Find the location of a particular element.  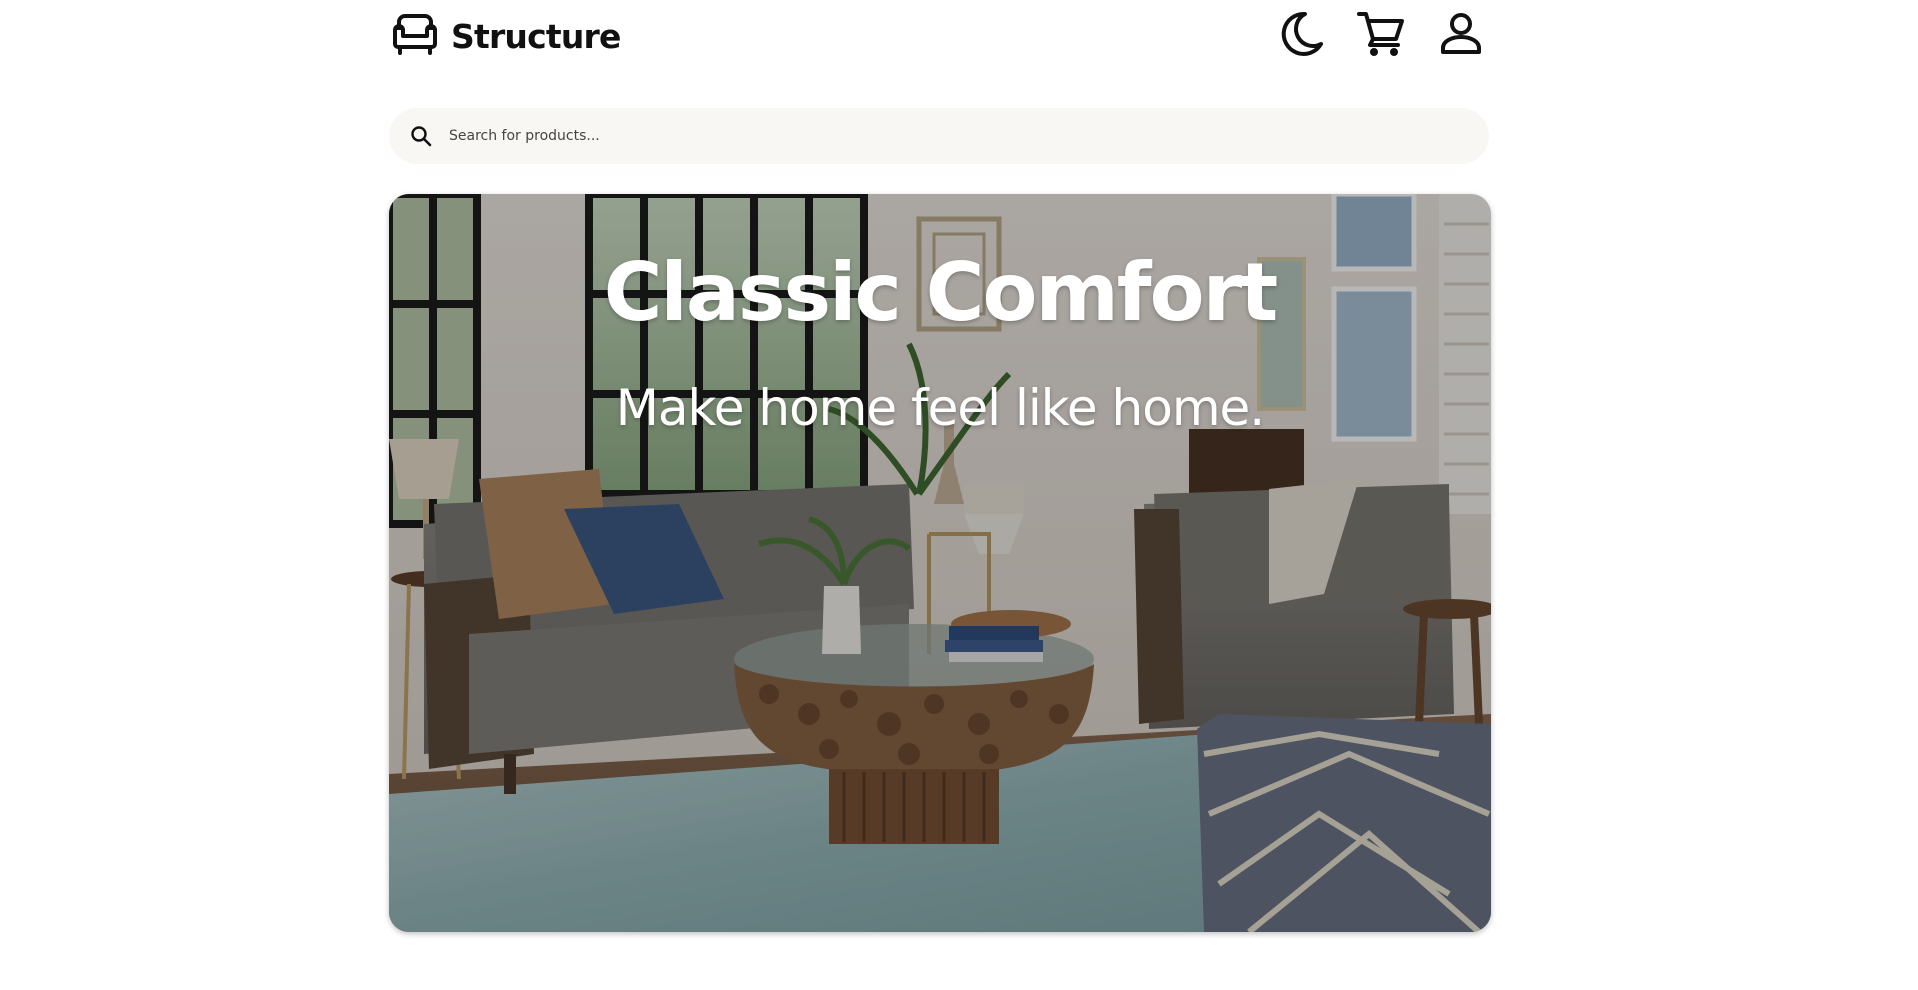

search-bar is located at coordinates (939, 136).